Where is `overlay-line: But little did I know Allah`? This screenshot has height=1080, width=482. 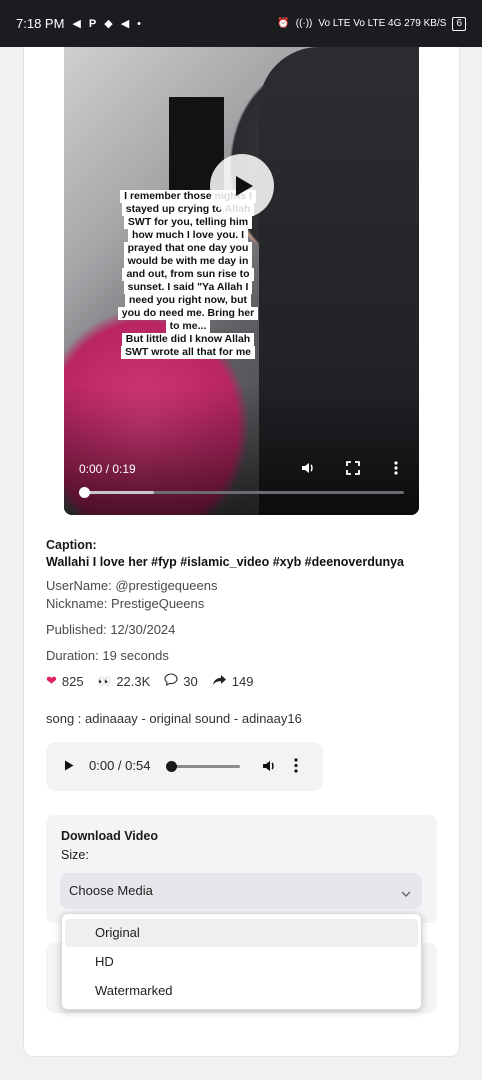 overlay-line: But little did I know Allah is located at coordinates (188, 339).